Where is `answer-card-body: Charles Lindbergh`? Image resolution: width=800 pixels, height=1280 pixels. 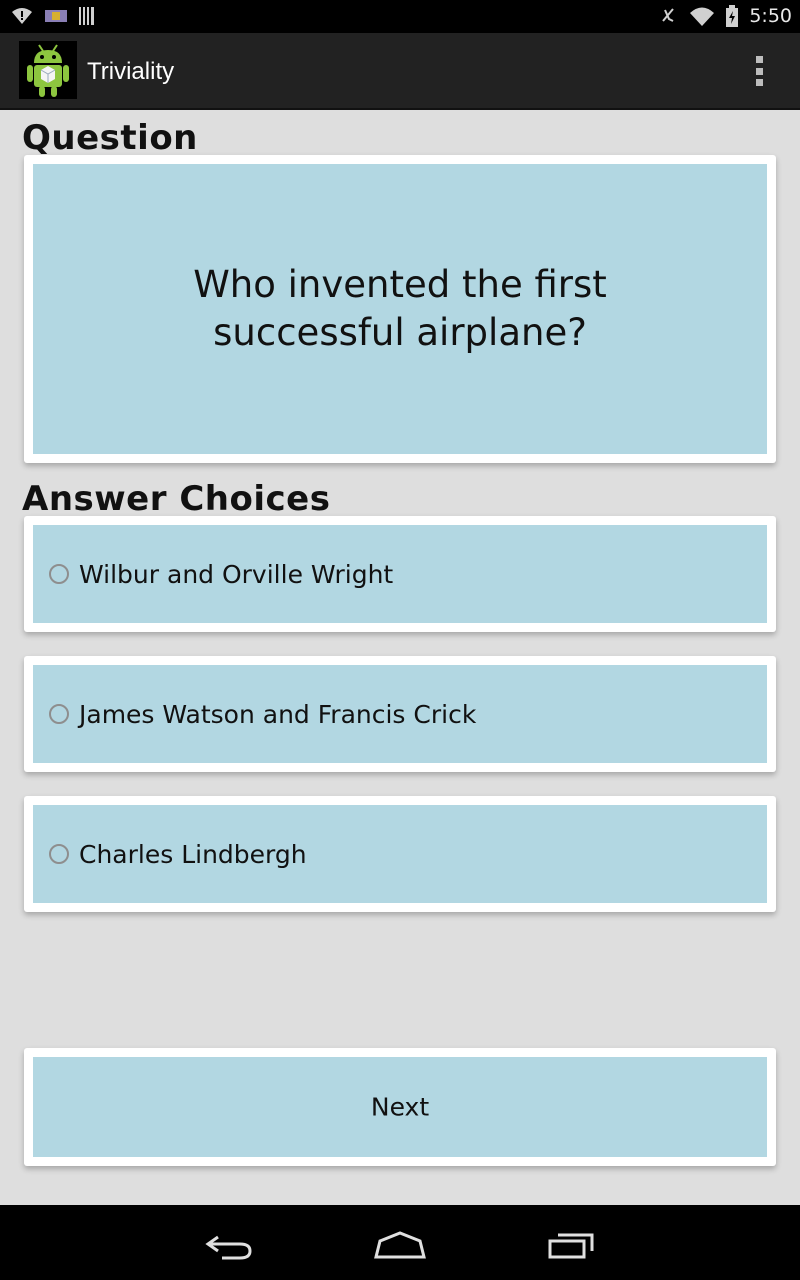
answer-card-body: Charles Lindbergh is located at coordinates (400, 854).